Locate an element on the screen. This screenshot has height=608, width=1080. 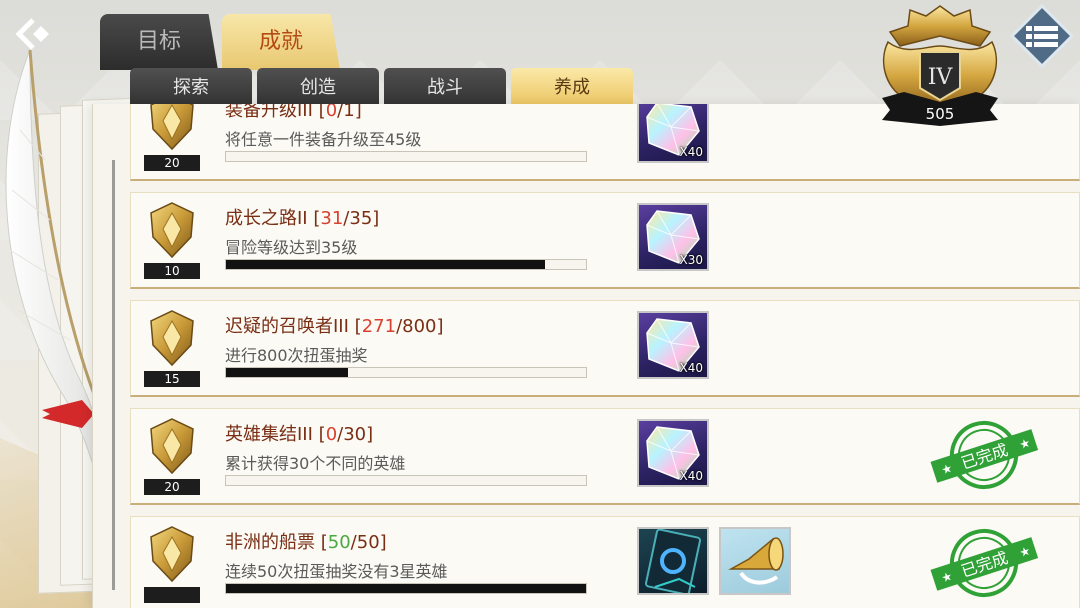
achievement-title: 非洲的船票 [50/50] is located at coordinates (306, 542).